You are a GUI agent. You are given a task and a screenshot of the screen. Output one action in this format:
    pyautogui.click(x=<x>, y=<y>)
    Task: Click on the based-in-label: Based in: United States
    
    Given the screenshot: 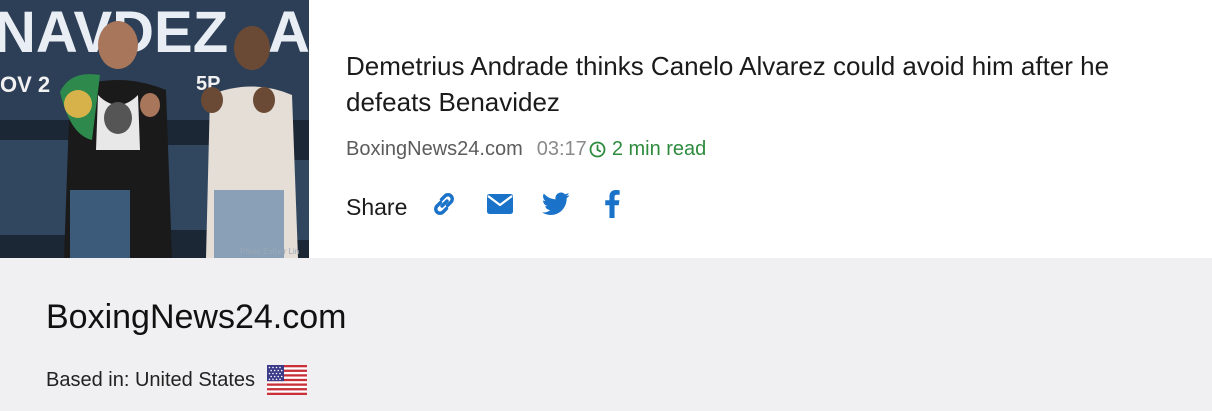 What is the action you would take?
    pyautogui.click(x=151, y=379)
    